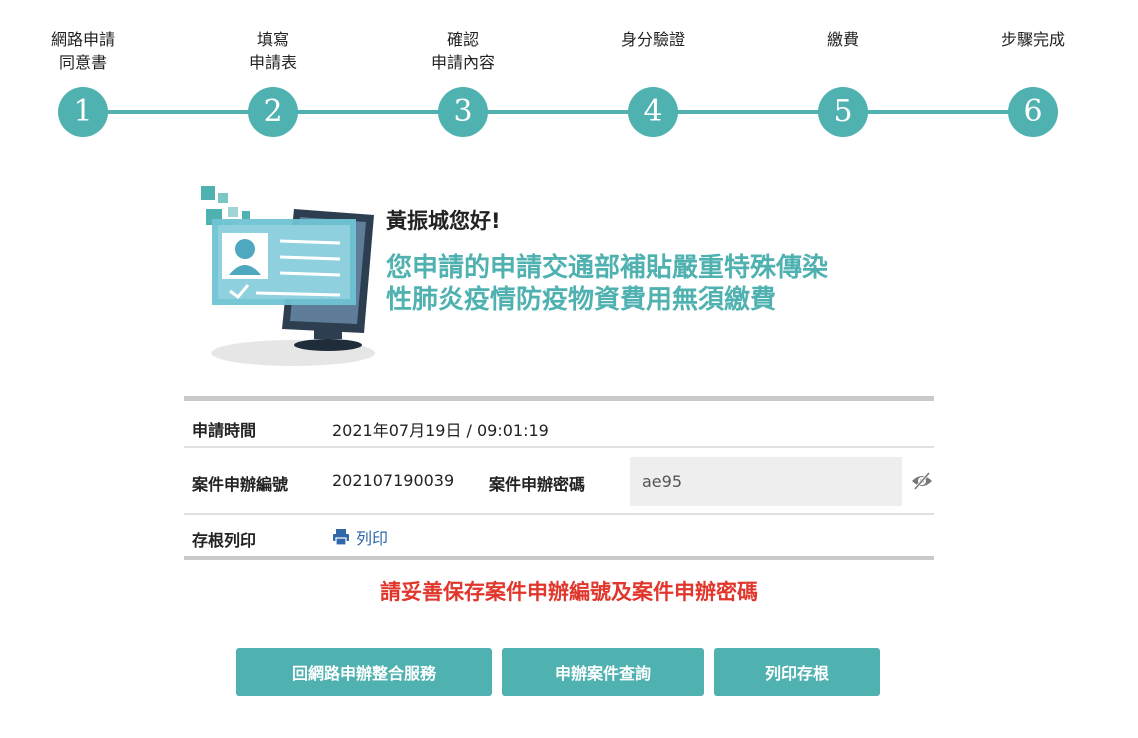 This screenshot has height=738, width=1138. I want to click on print-receipt-button: 列印存根, so click(797, 672).